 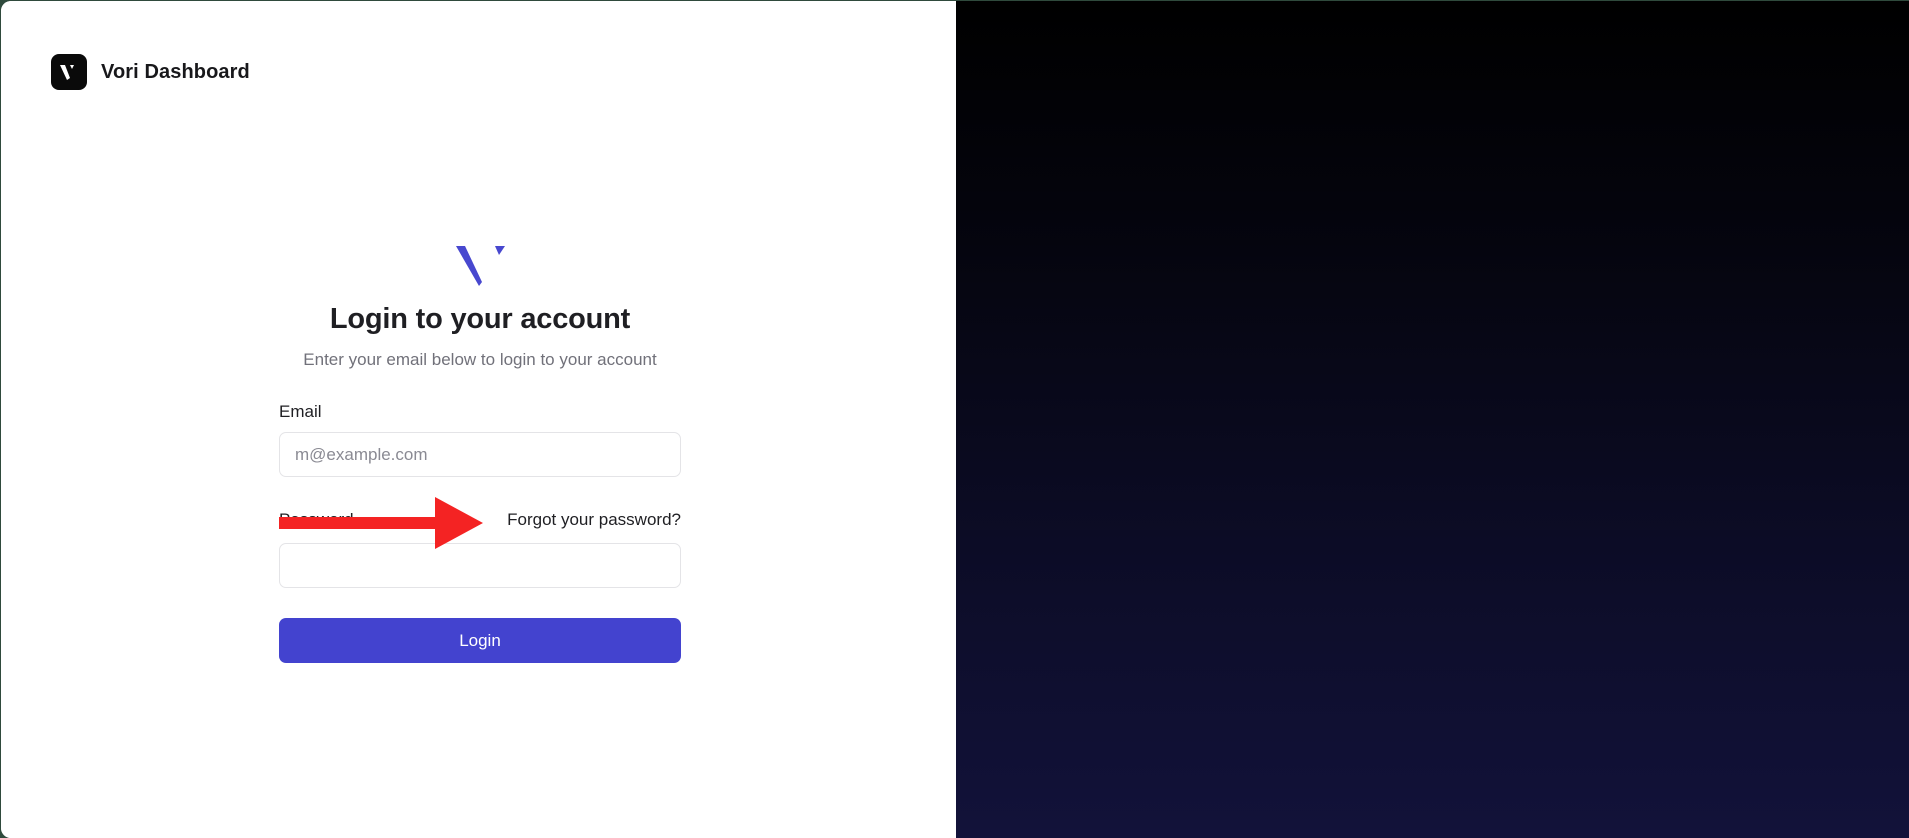 What do you see at coordinates (69, 72) in the screenshot?
I see `vori-logo-icon` at bounding box center [69, 72].